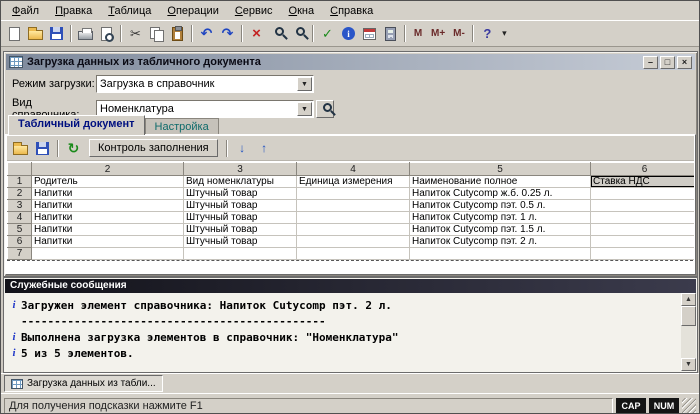  Describe the element at coordinates (14, 33) in the screenshot. I see `new-document-icon` at that location.